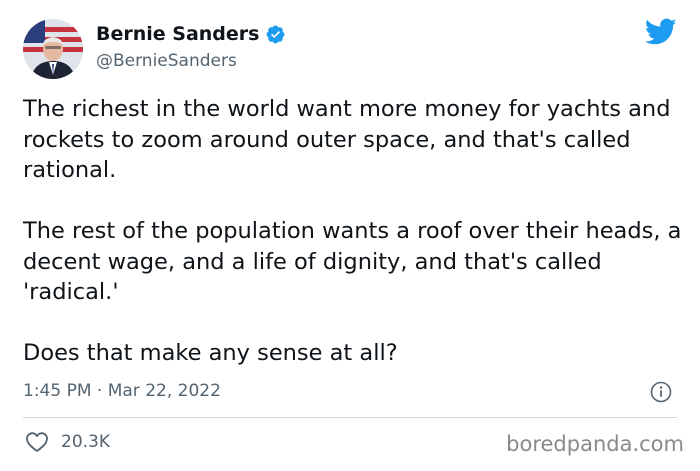  What do you see at coordinates (122, 391) in the screenshot?
I see `tweet-timestamp: 1:45 PM · Mar 22, 2022` at bounding box center [122, 391].